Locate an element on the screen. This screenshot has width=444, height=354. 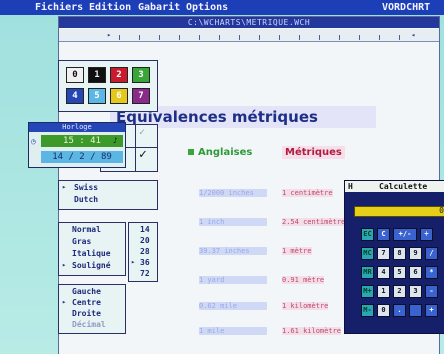
check-icon: ✓ is located at coordinates (143, 154).